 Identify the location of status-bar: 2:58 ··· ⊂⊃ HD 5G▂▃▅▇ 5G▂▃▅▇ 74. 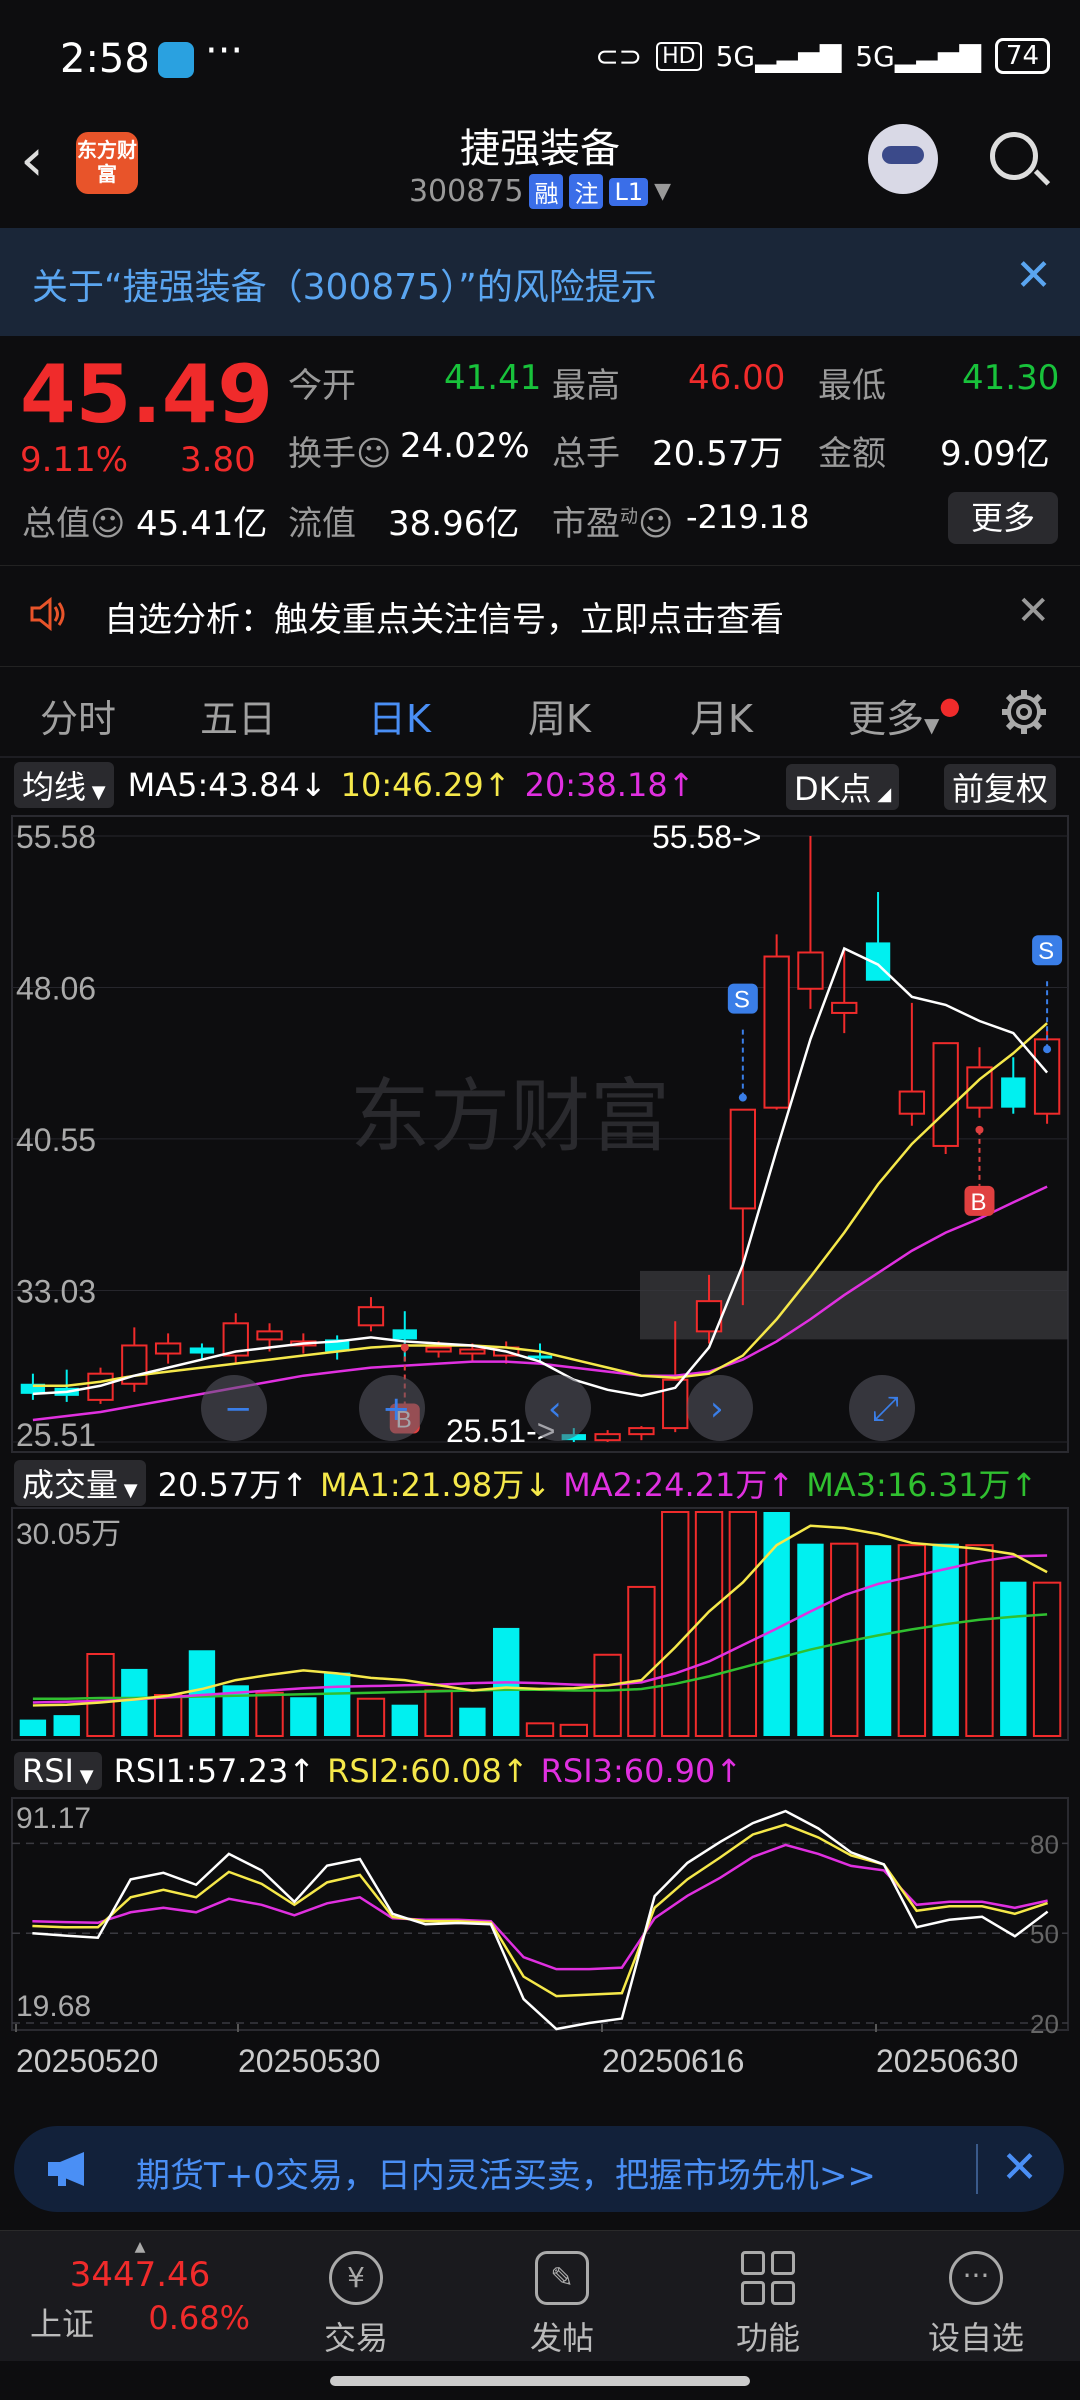
(540, 60).